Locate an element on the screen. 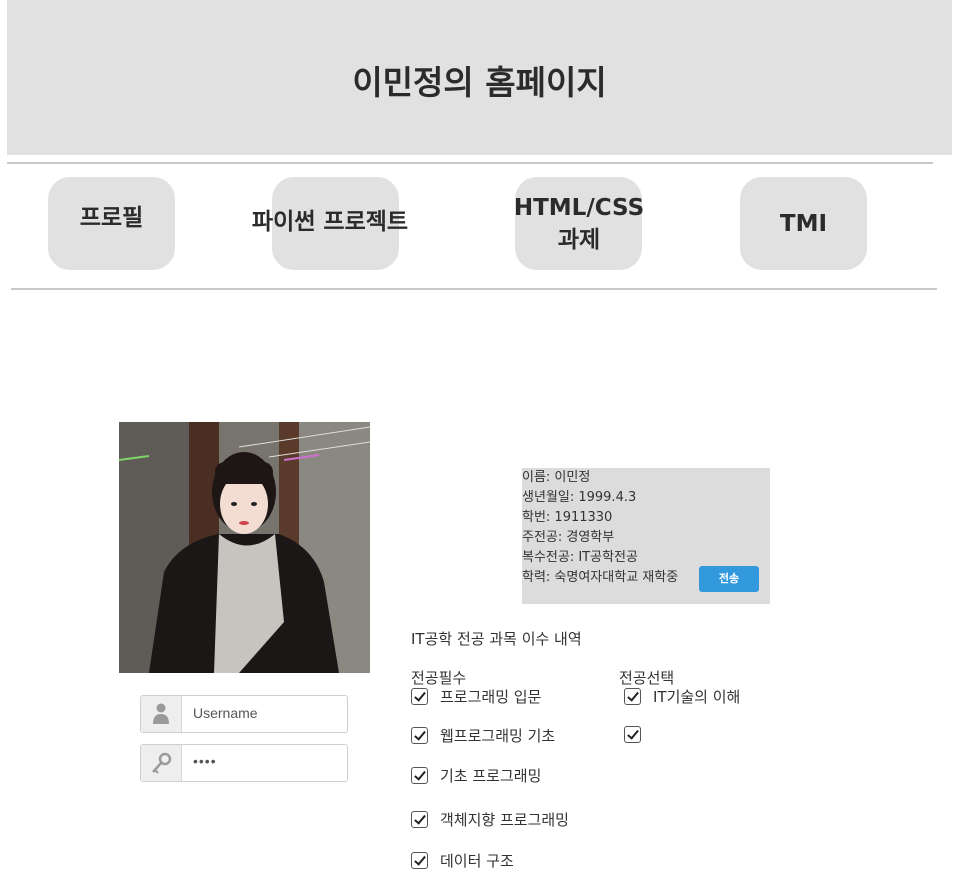 This screenshot has width=969, height=879. profile-photo-illustration is located at coordinates (244, 547).